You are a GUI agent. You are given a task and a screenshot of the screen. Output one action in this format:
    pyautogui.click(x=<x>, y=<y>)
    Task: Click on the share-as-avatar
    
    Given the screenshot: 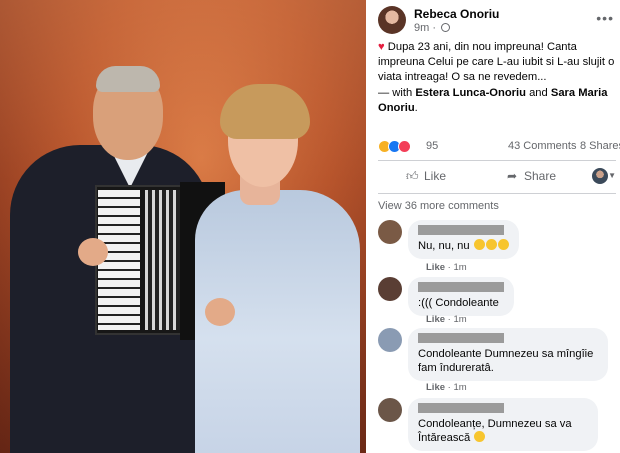 What is the action you would take?
    pyautogui.click(x=600, y=176)
    